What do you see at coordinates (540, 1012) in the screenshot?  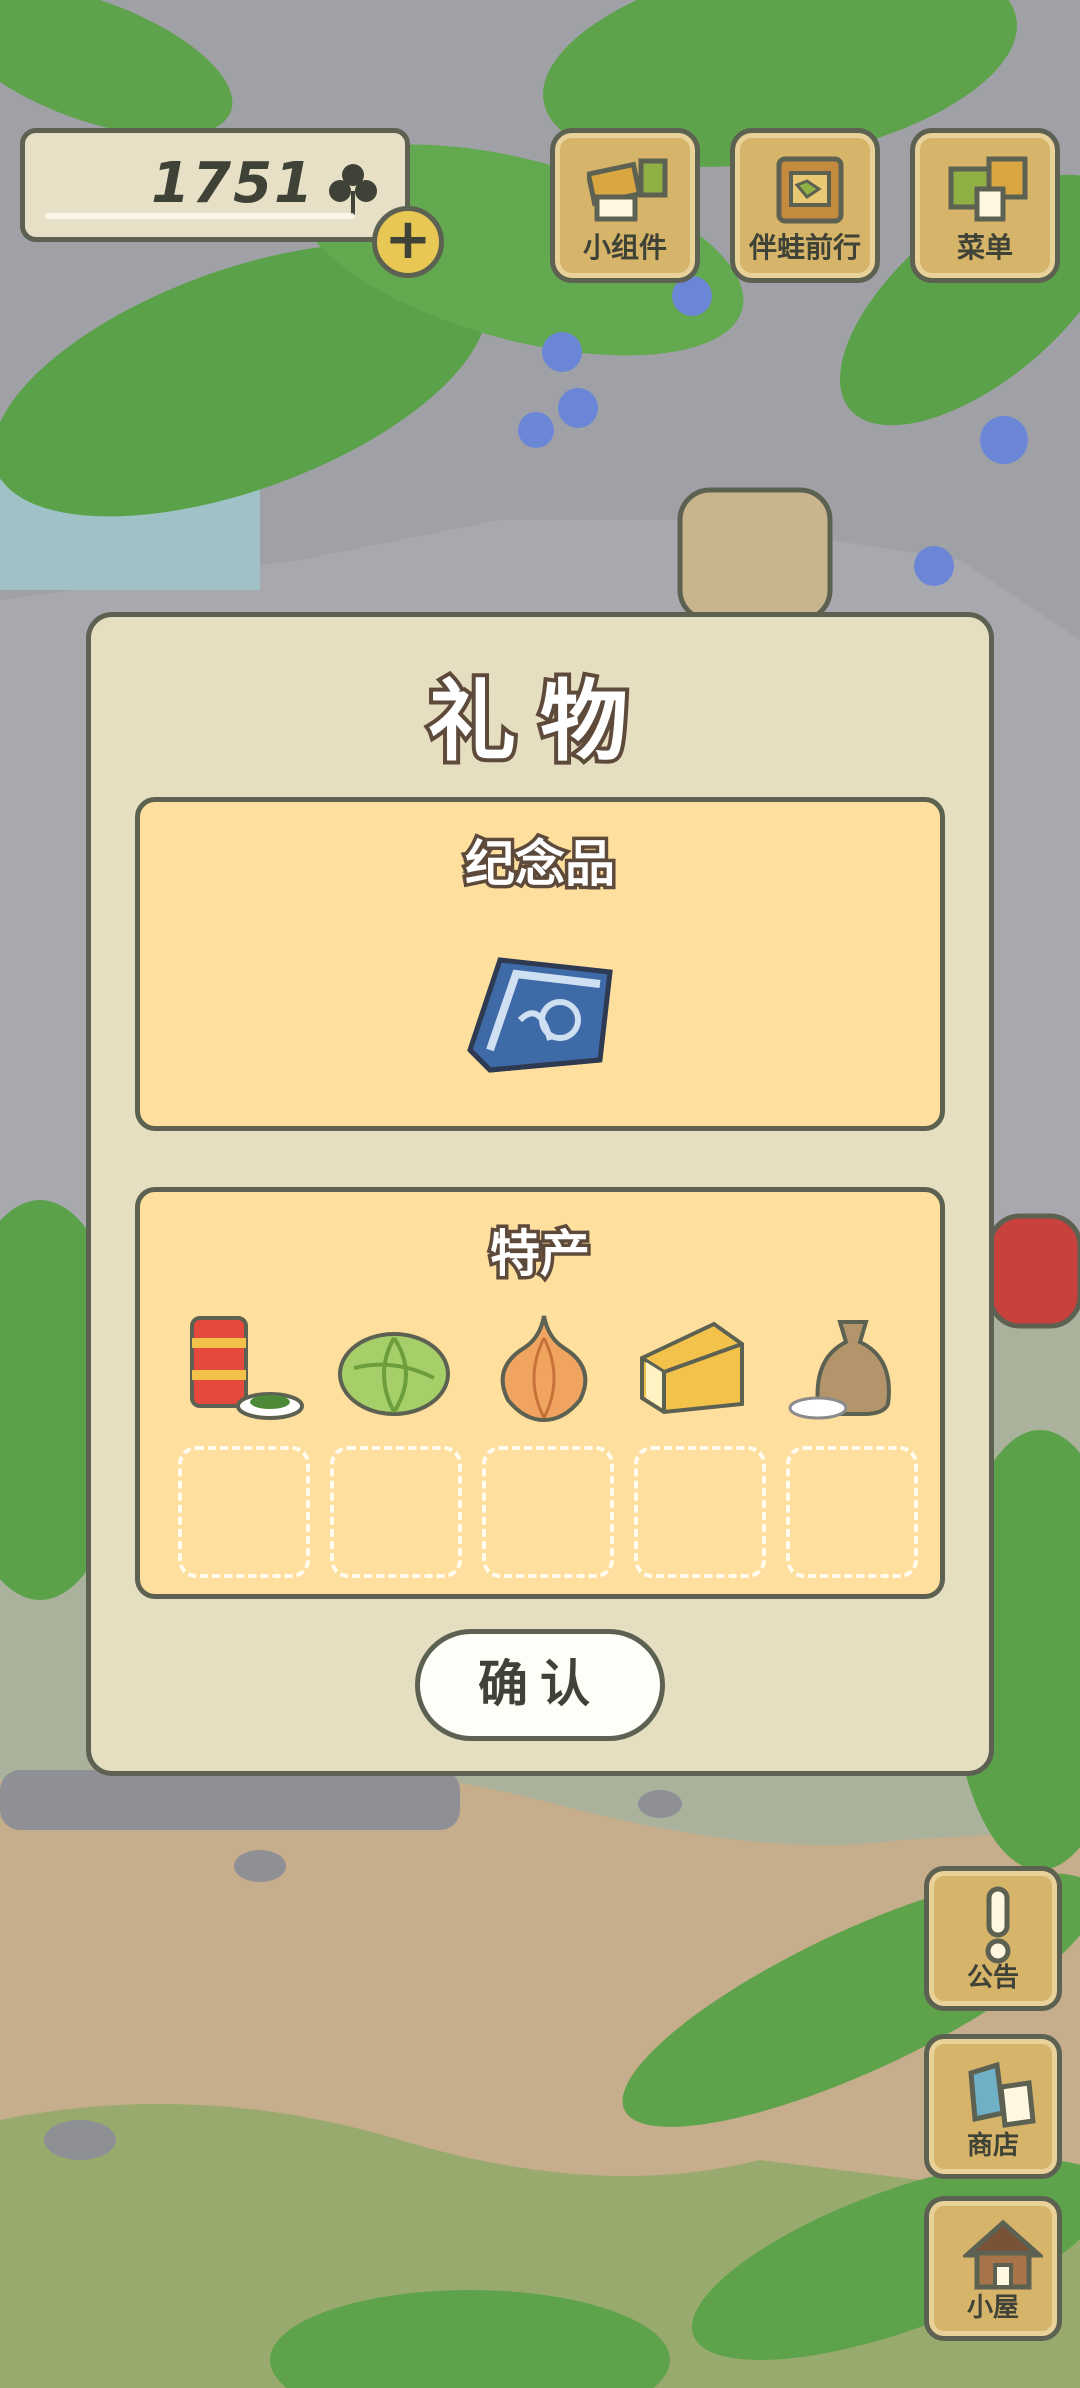 I see `folded-cloth-icon` at bounding box center [540, 1012].